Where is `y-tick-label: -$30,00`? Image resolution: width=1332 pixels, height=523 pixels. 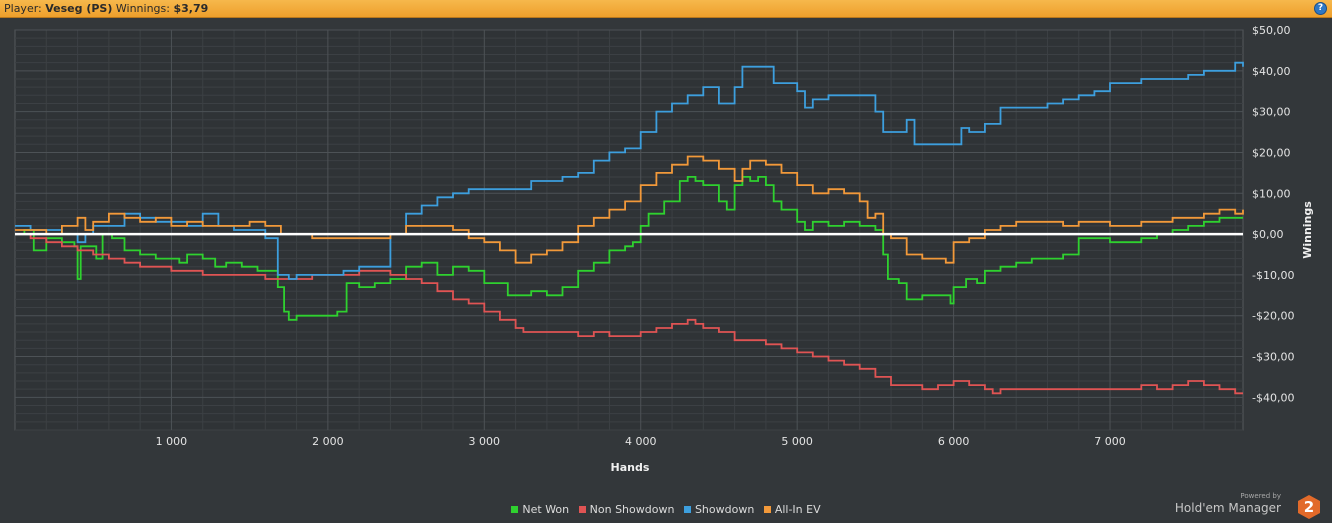 y-tick-label: -$30,00 is located at coordinates (1273, 357).